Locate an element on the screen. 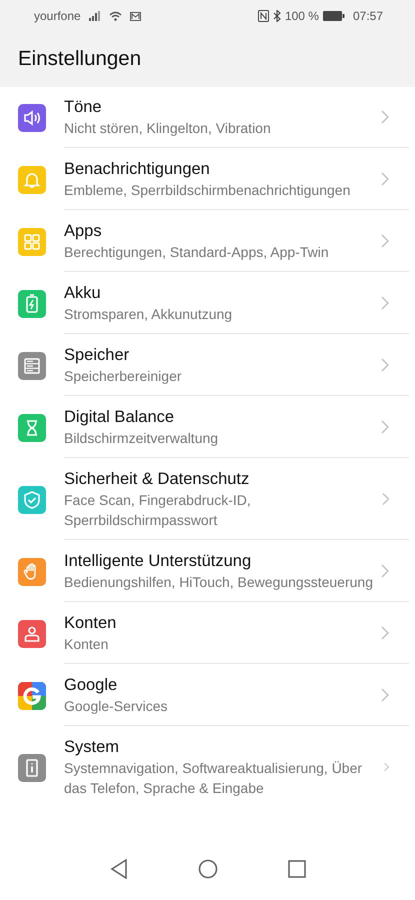  hand-icon is located at coordinates (32, 572).